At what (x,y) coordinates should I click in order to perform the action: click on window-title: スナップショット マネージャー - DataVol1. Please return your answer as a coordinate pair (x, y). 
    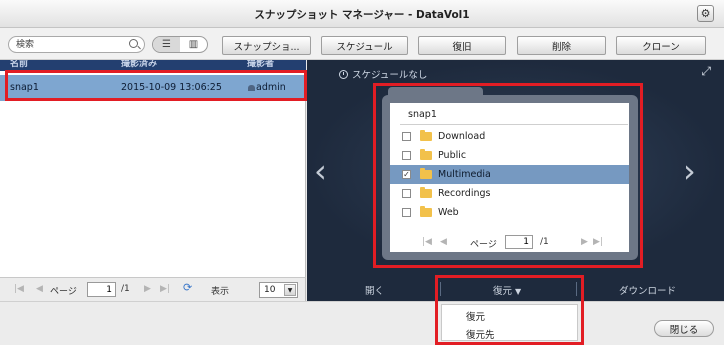
    Looking at the image, I should click on (362, 15).